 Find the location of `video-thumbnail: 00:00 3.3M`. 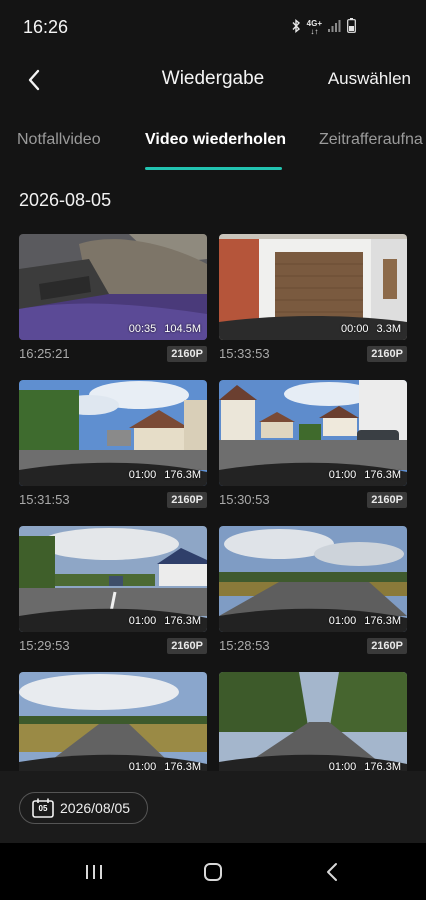

video-thumbnail: 00:00 3.3M is located at coordinates (313, 287).